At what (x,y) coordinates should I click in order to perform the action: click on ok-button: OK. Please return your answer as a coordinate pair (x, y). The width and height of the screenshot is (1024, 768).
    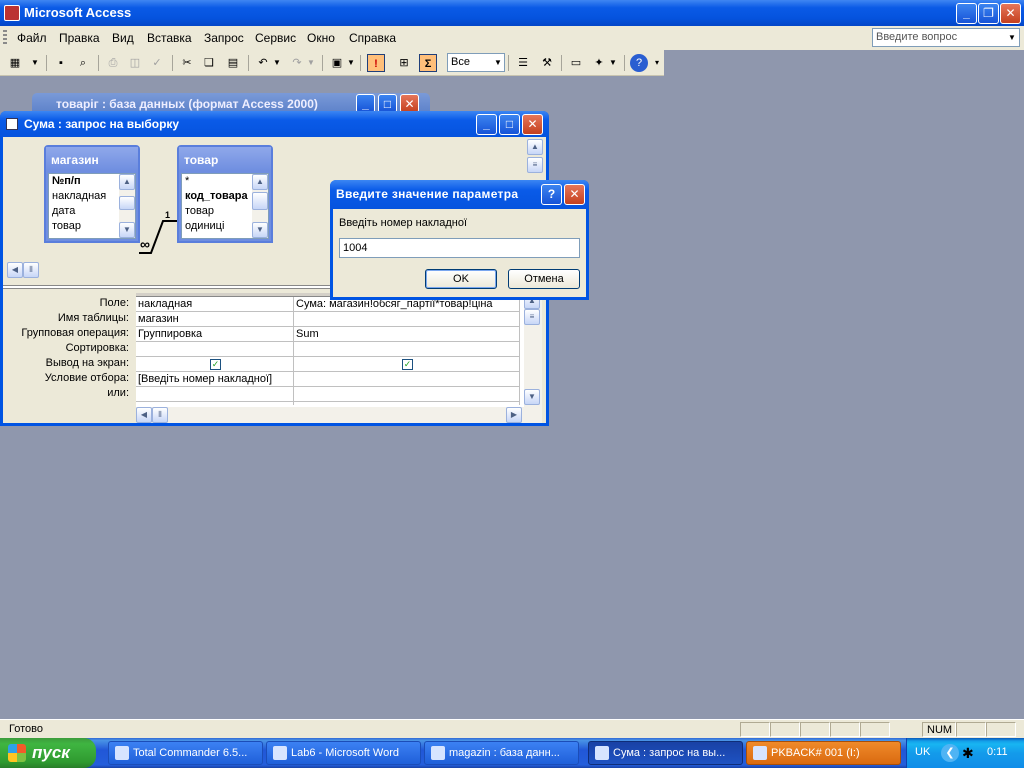
    Looking at the image, I should click on (461, 279).